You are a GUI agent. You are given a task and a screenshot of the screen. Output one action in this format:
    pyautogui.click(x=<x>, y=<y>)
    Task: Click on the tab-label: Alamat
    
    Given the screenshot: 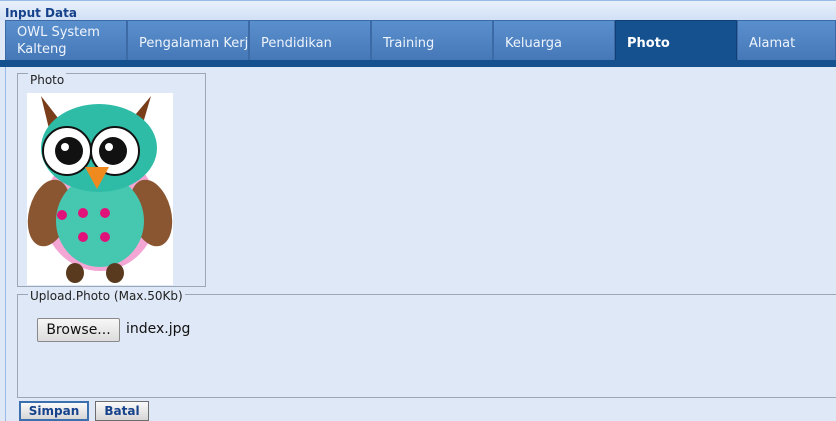 What is the action you would take?
    pyautogui.click(x=772, y=43)
    